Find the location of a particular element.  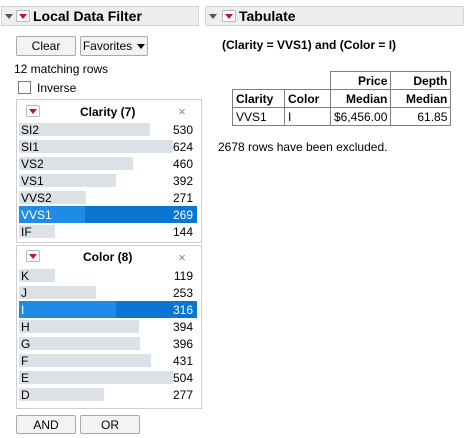

list-item: IF 144 is located at coordinates (108, 231).